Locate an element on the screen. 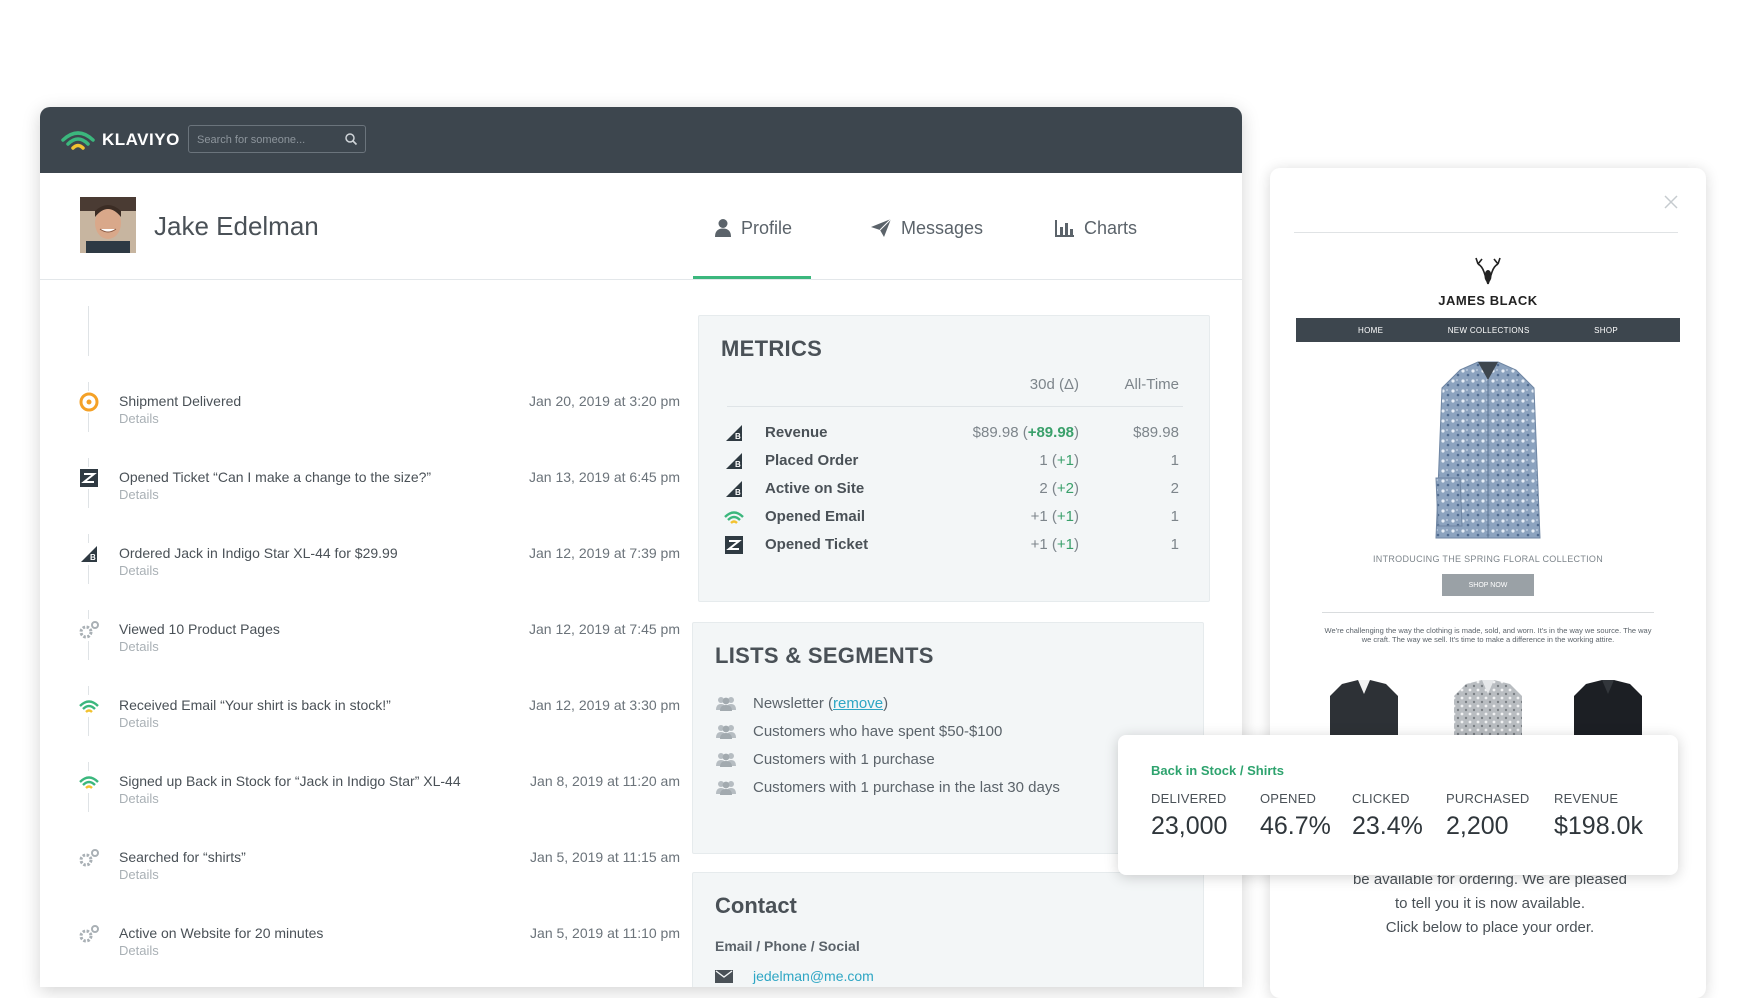 The width and height of the screenshot is (1740, 998). metric-30d-value: 1 (+1) is located at coordinates (1059, 460).